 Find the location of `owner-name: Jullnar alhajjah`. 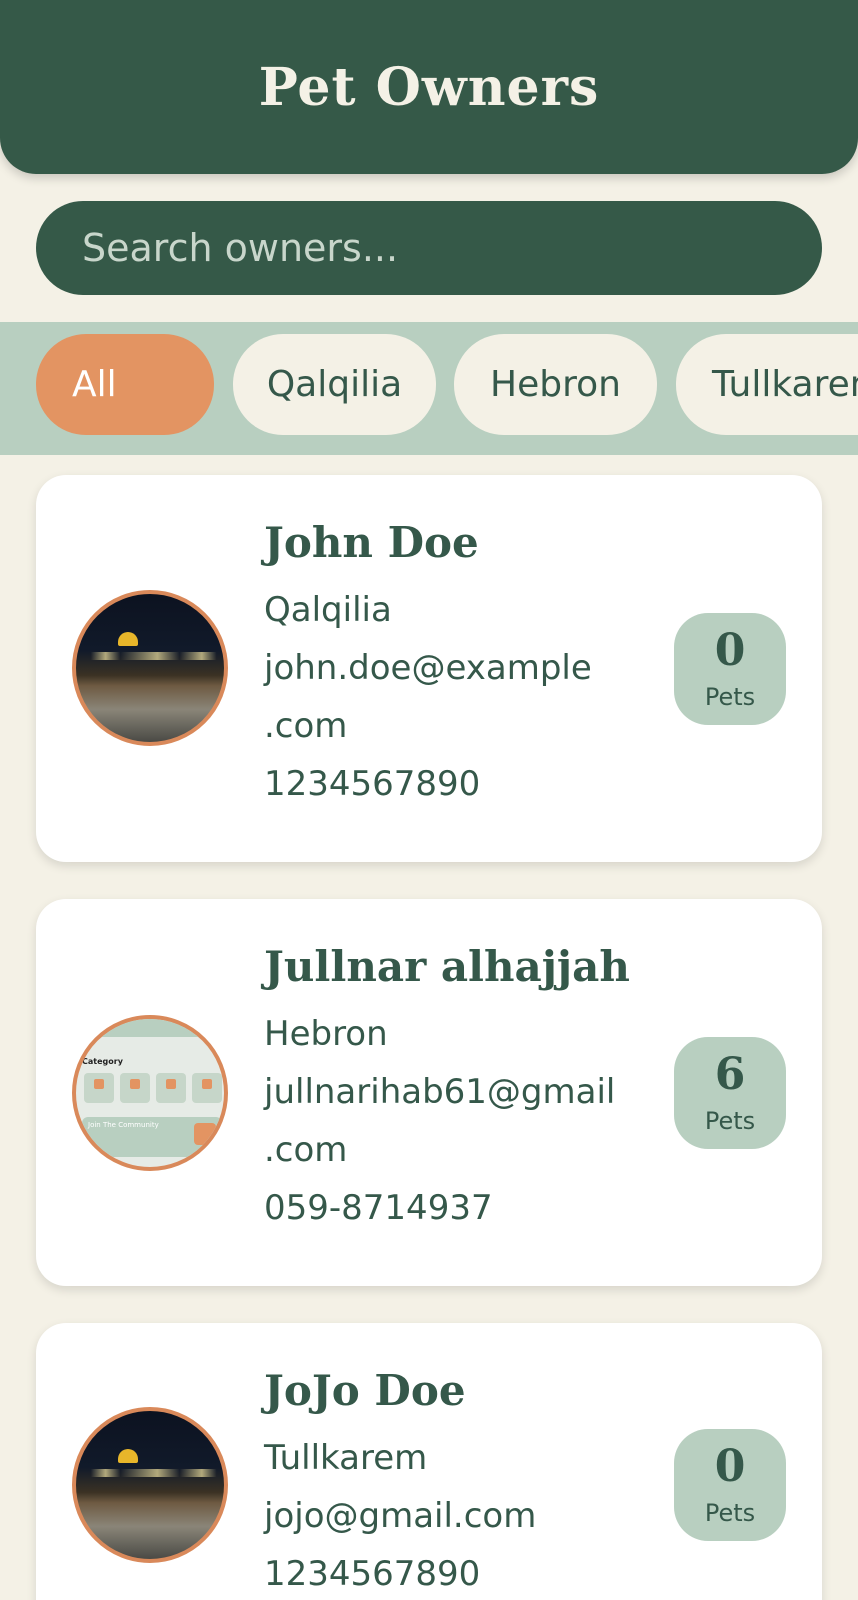

owner-name: Jullnar alhajjah is located at coordinates (447, 966).